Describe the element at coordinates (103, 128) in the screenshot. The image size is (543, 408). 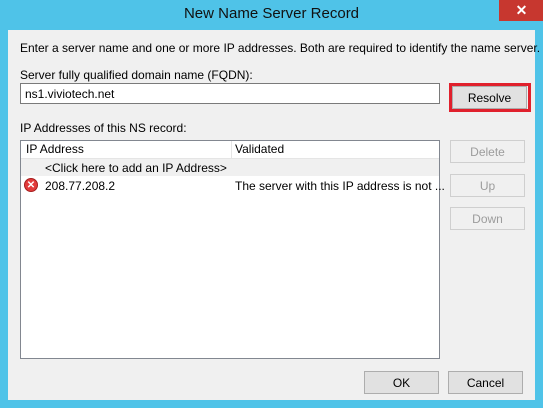
I see `ip-section-label: IP Addresses of this NS record:` at that location.